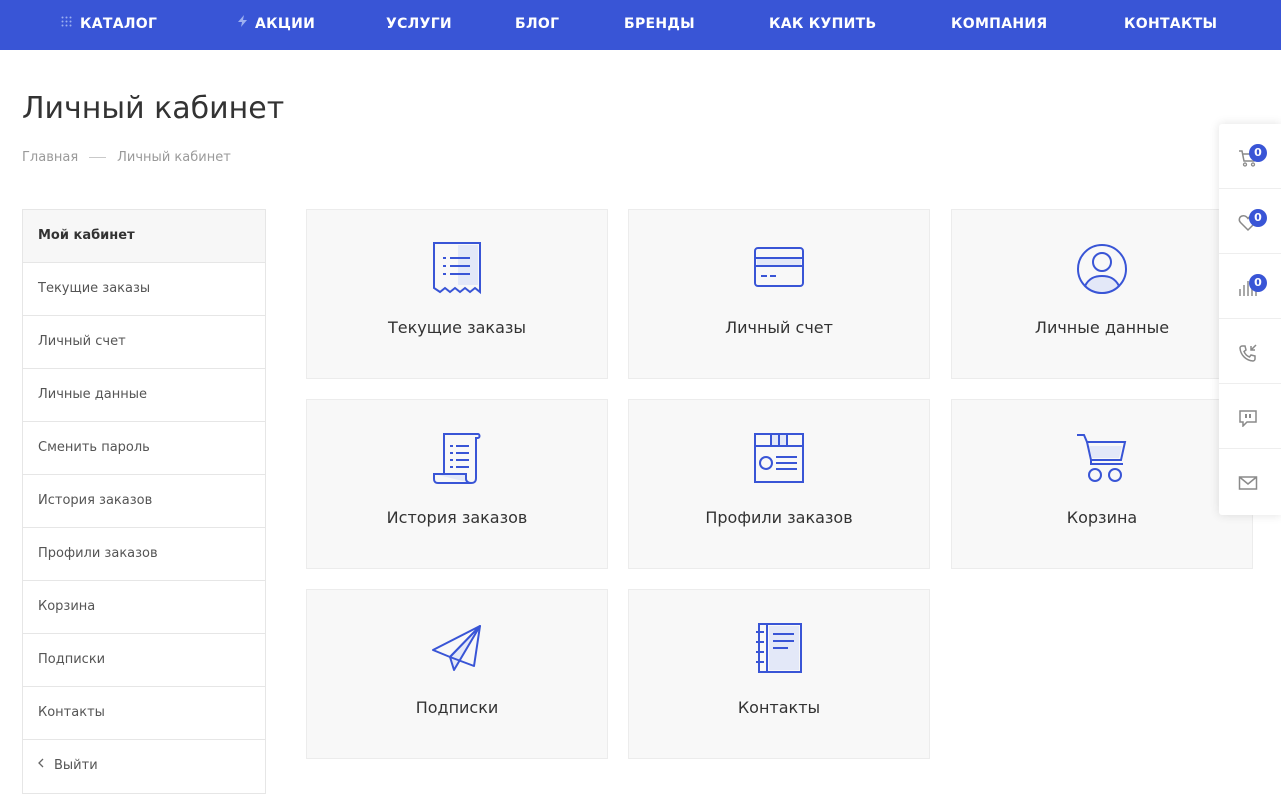 The image size is (1281, 794). Describe the element at coordinates (66, 23) in the screenshot. I see `grid-dots-icon` at that location.